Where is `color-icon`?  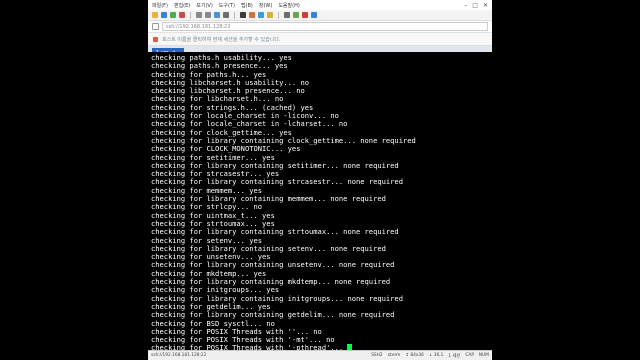
color-icon is located at coordinates (252, 15).